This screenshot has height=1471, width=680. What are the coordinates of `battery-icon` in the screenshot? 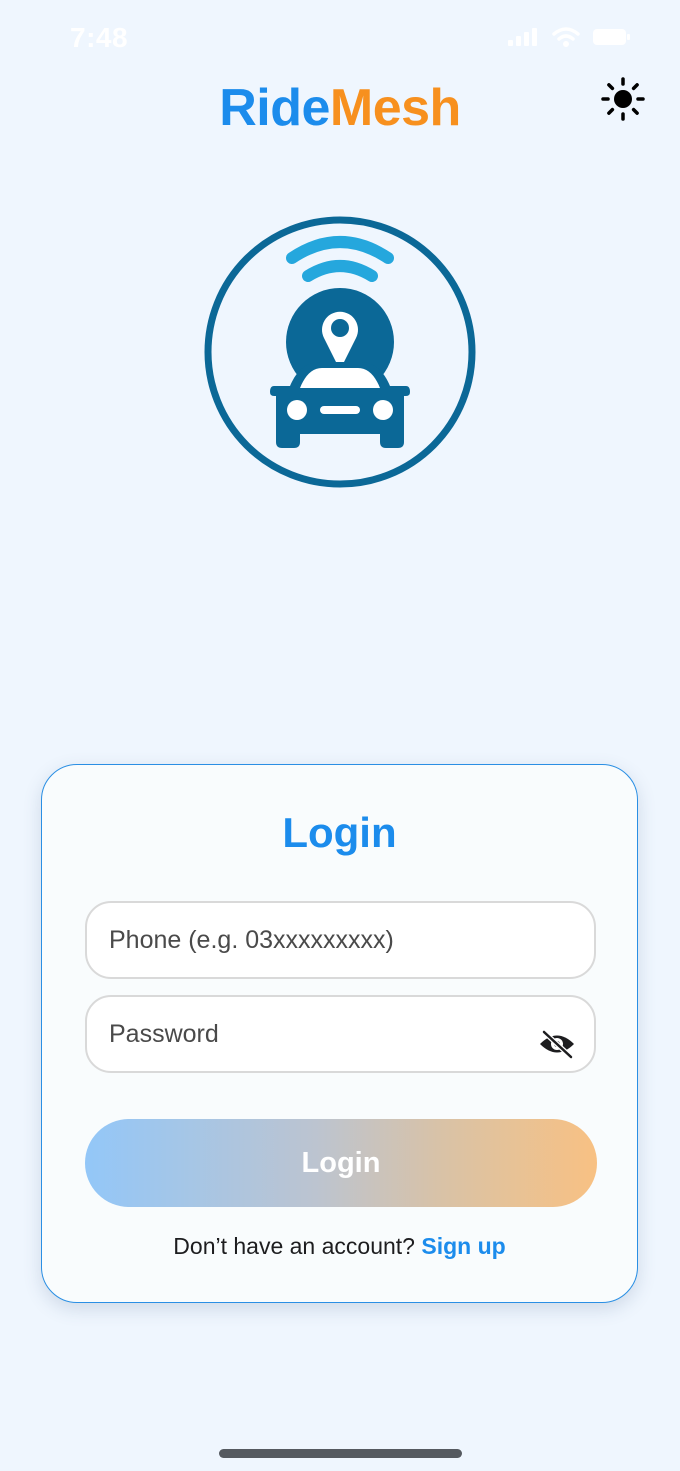 It's located at (611, 37).